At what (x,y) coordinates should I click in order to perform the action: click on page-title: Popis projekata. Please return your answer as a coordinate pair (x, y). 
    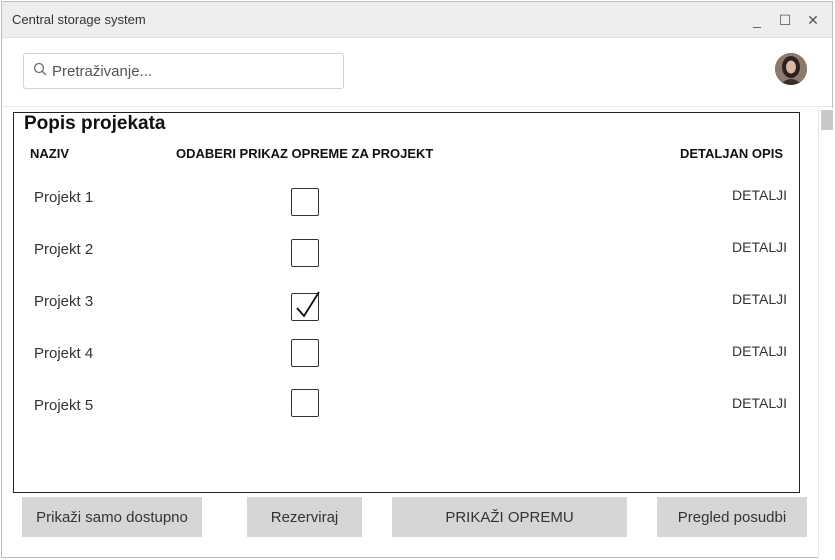
    Looking at the image, I should click on (95, 123).